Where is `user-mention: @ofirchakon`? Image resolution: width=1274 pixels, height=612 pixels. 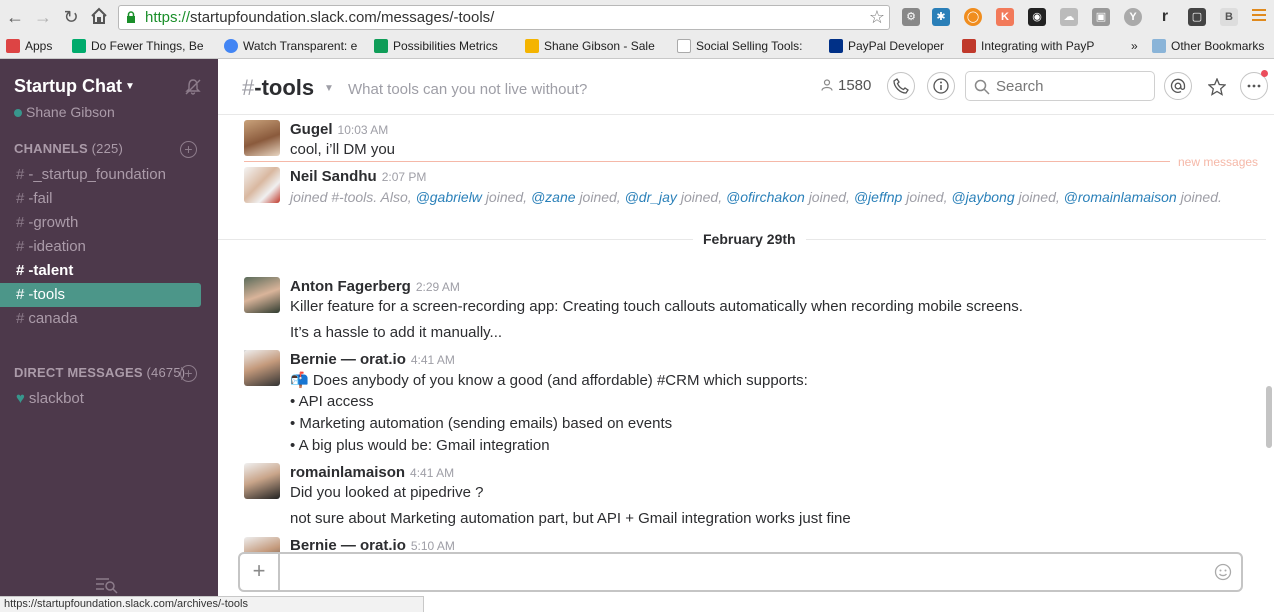 user-mention: @ofirchakon is located at coordinates (765, 197).